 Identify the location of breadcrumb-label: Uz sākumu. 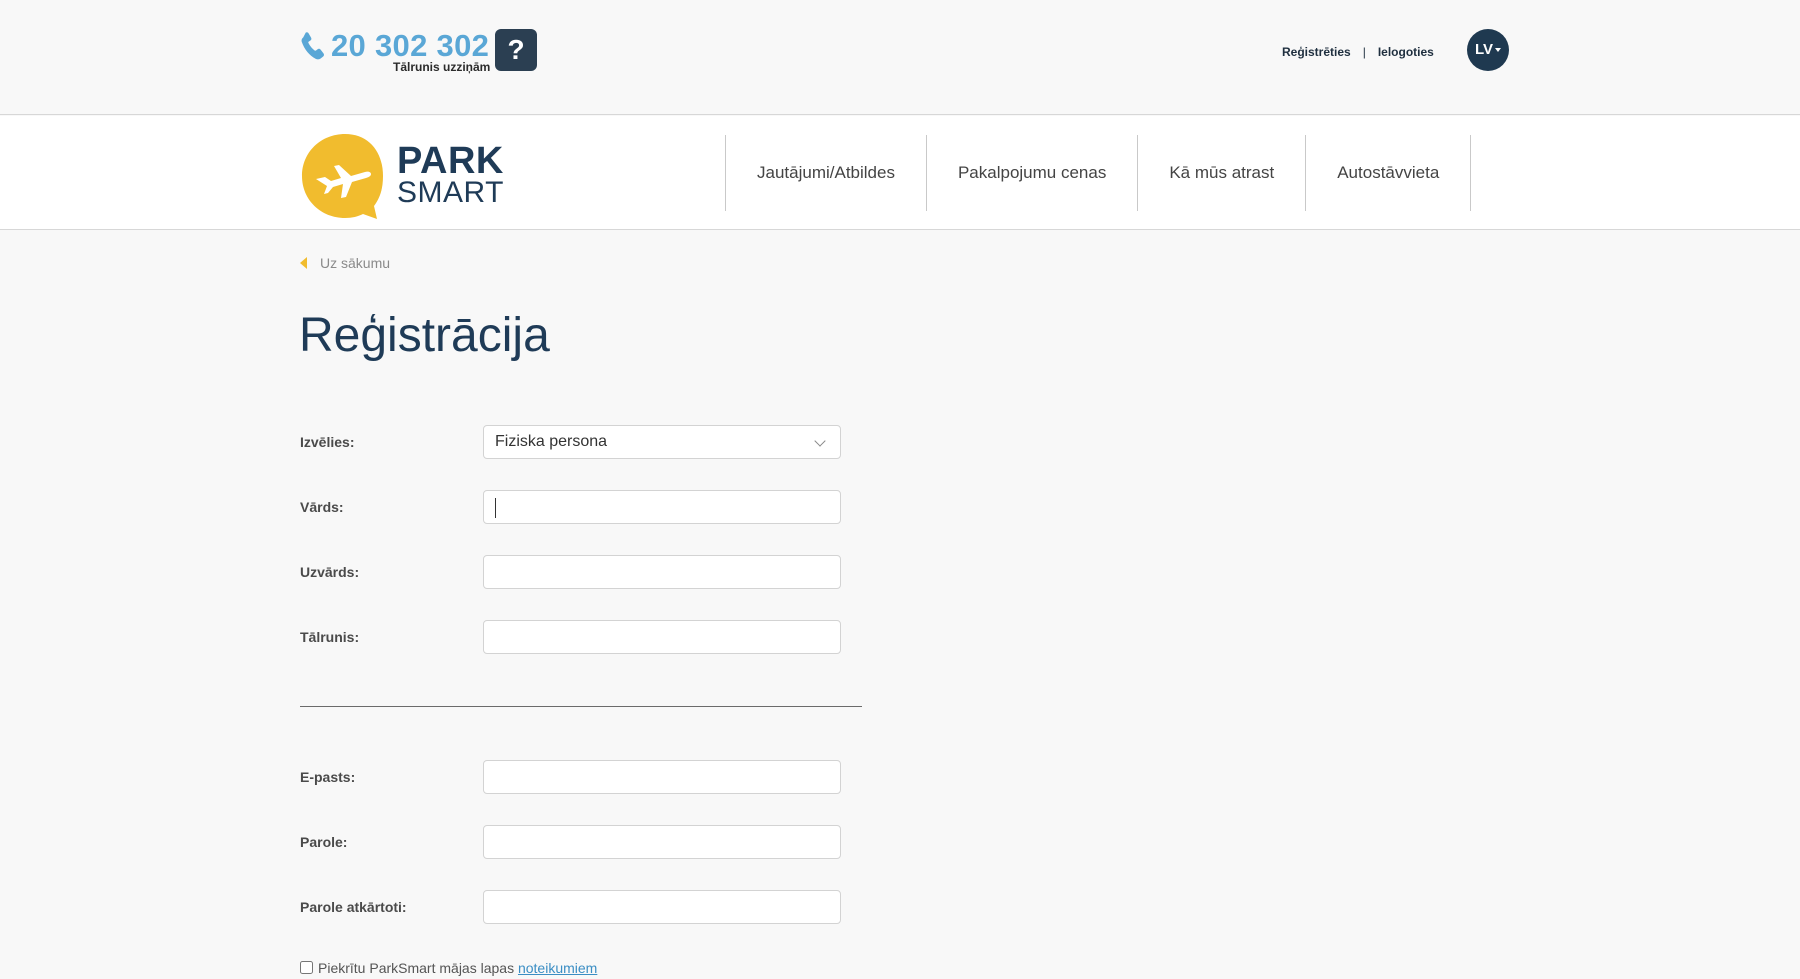
(355, 263).